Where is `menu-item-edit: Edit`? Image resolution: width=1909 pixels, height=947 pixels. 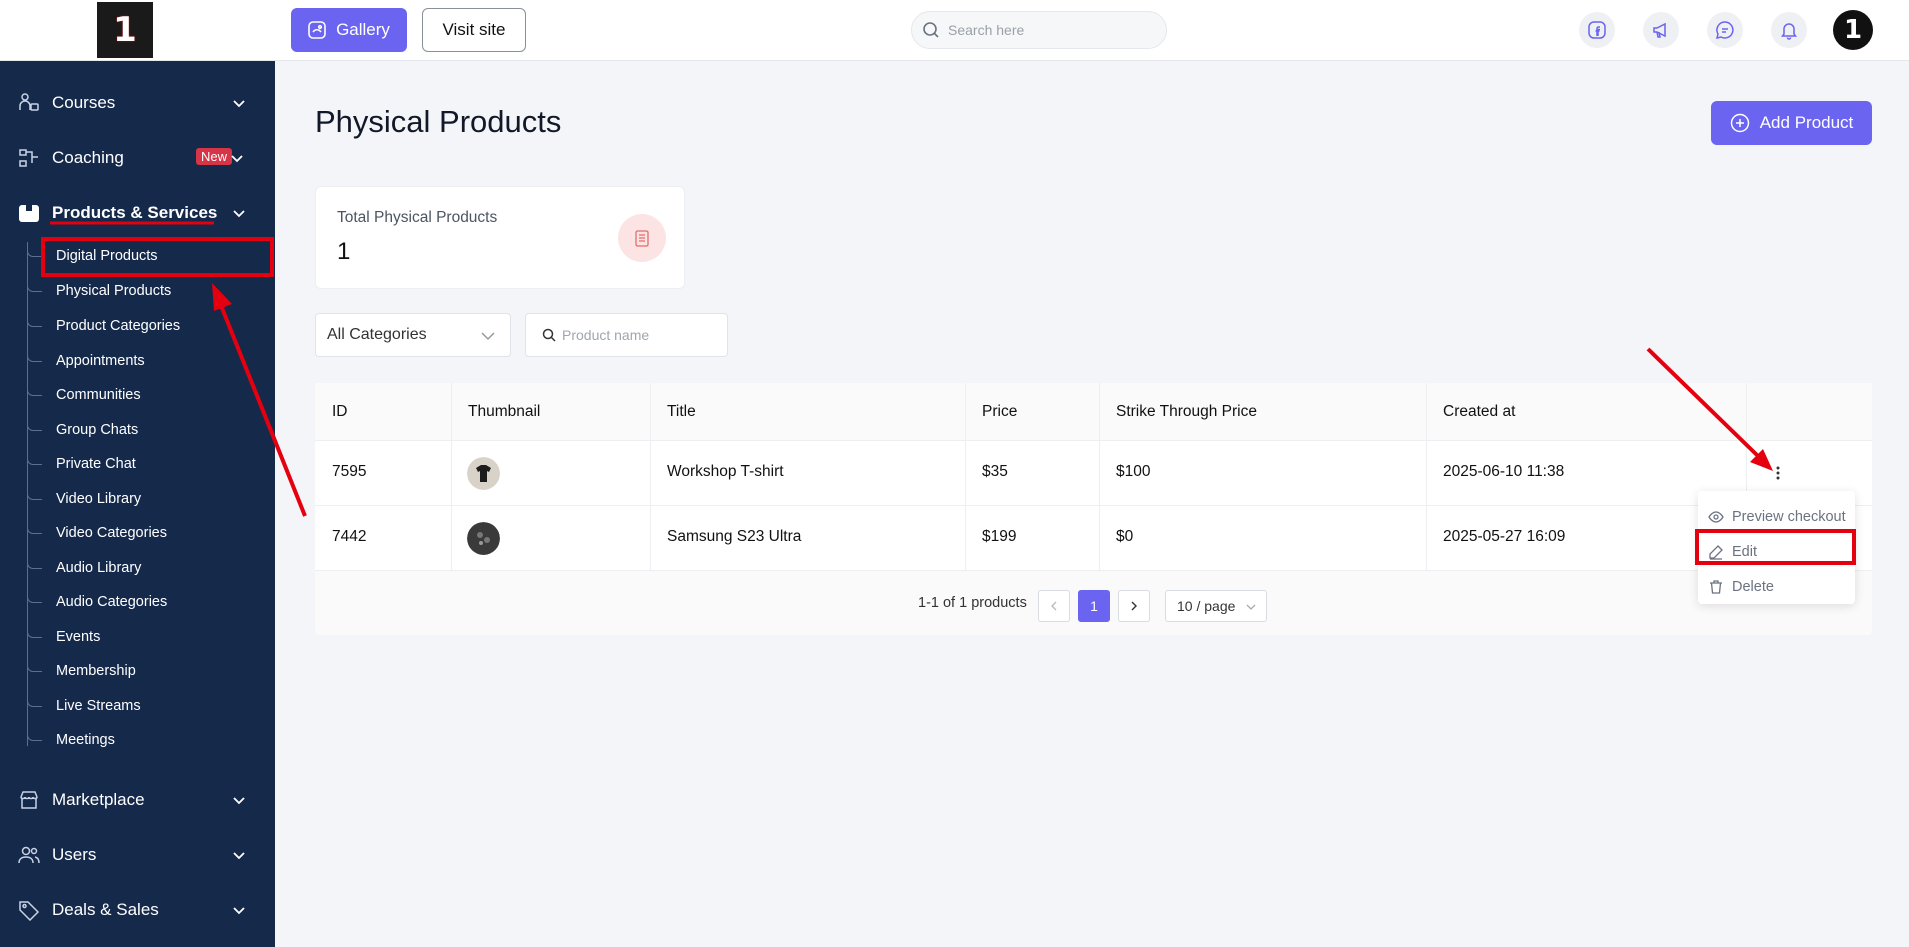 menu-item-edit: Edit is located at coordinates (1732, 552).